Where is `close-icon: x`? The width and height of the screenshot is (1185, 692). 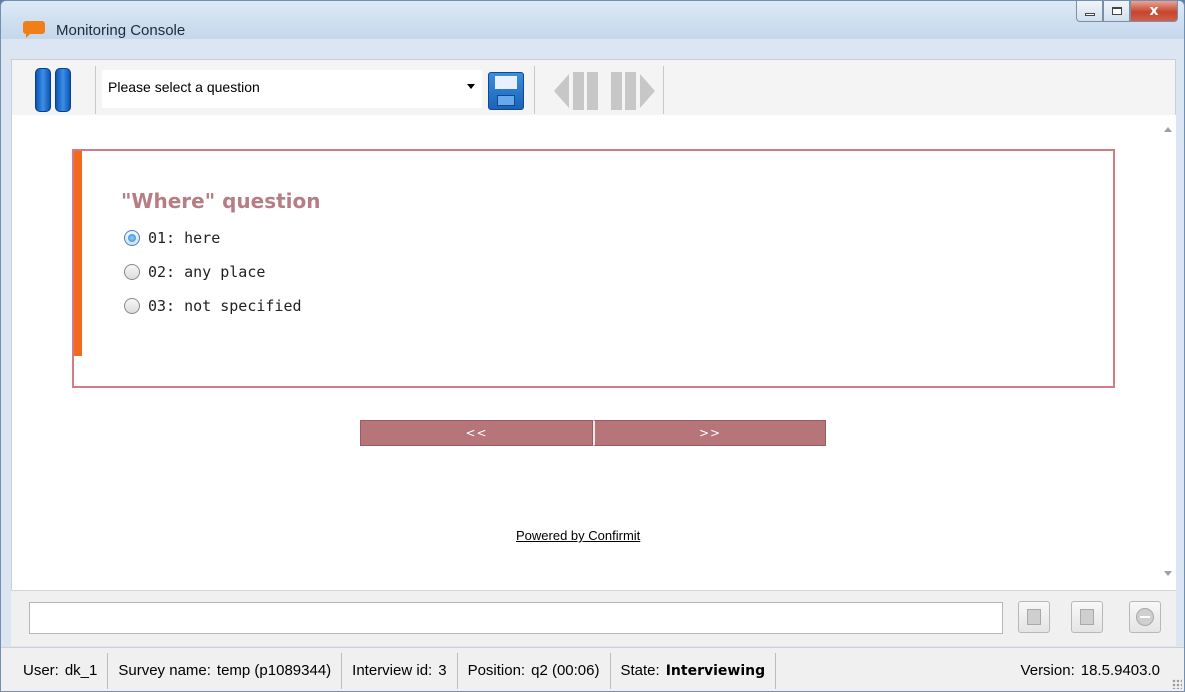
close-icon: x is located at coordinates (1154, 11).